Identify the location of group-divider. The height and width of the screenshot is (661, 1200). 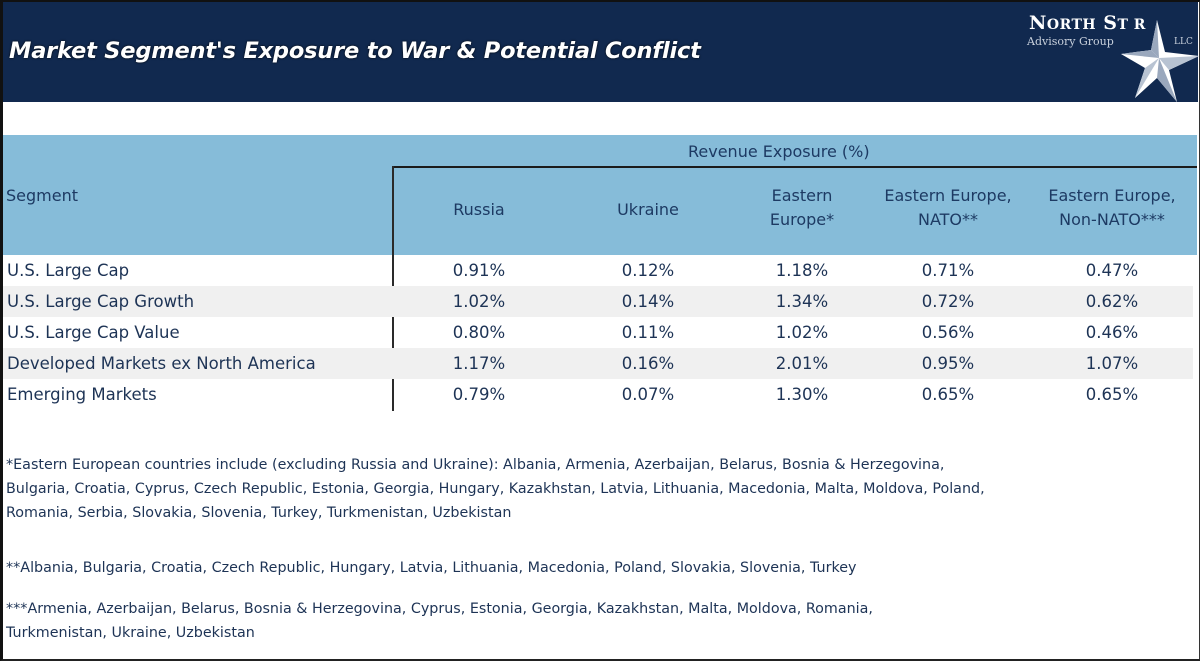
(795, 167).